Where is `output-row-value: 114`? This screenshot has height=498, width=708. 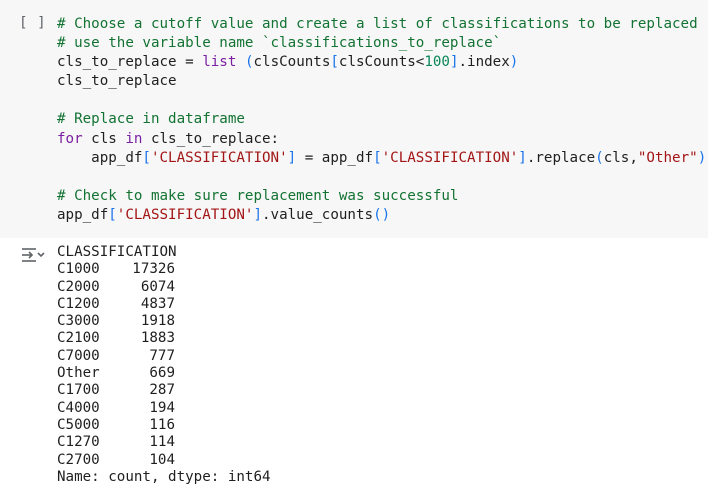
output-row-value: 114 is located at coordinates (162, 442).